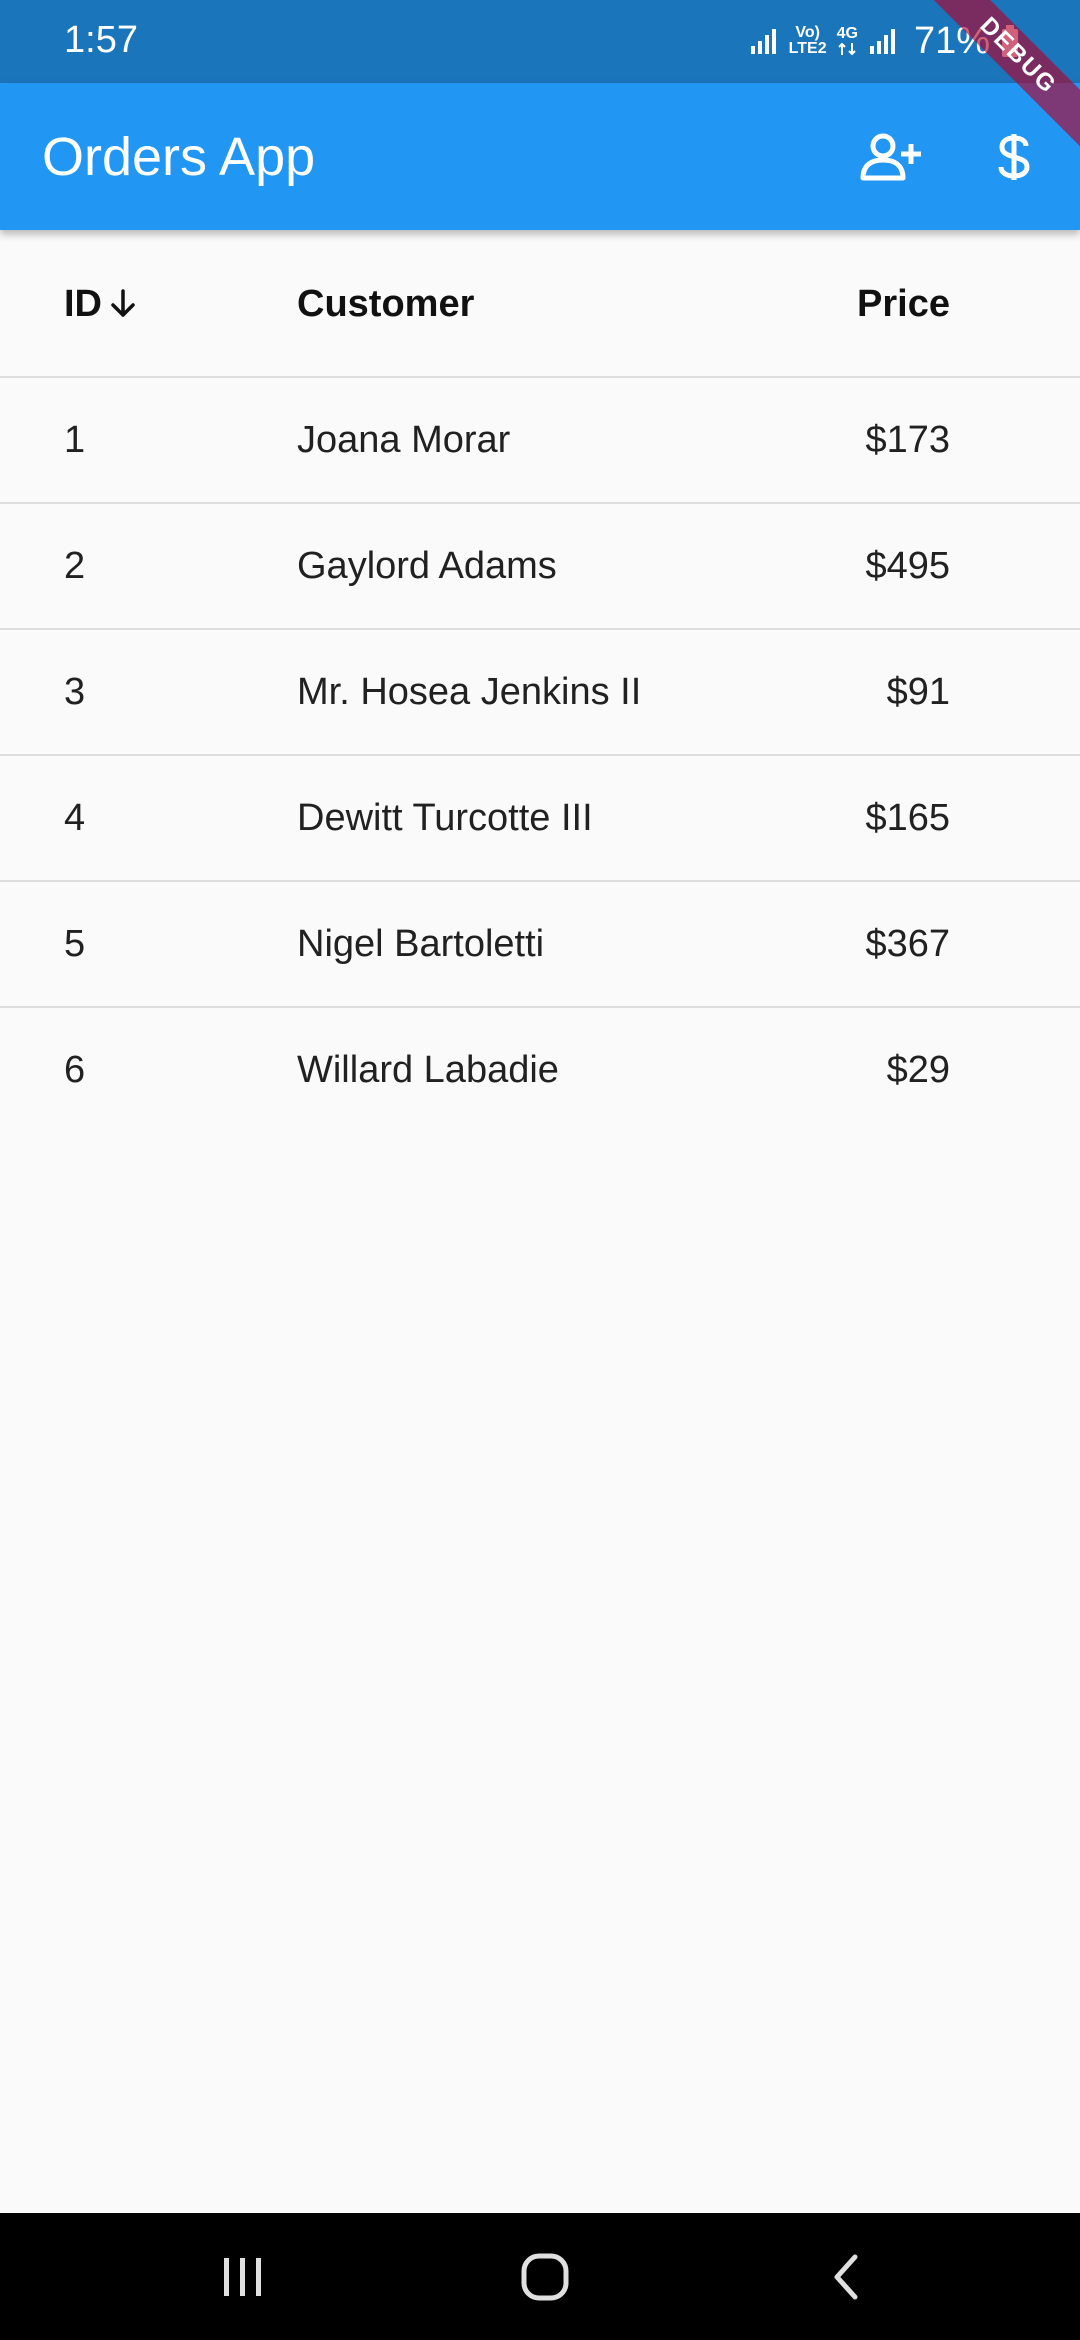 The image size is (1080, 2340). What do you see at coordinates (179, 157) in the screenshot?
I see `app-title: Orders App` at bounding box center [179, 157].